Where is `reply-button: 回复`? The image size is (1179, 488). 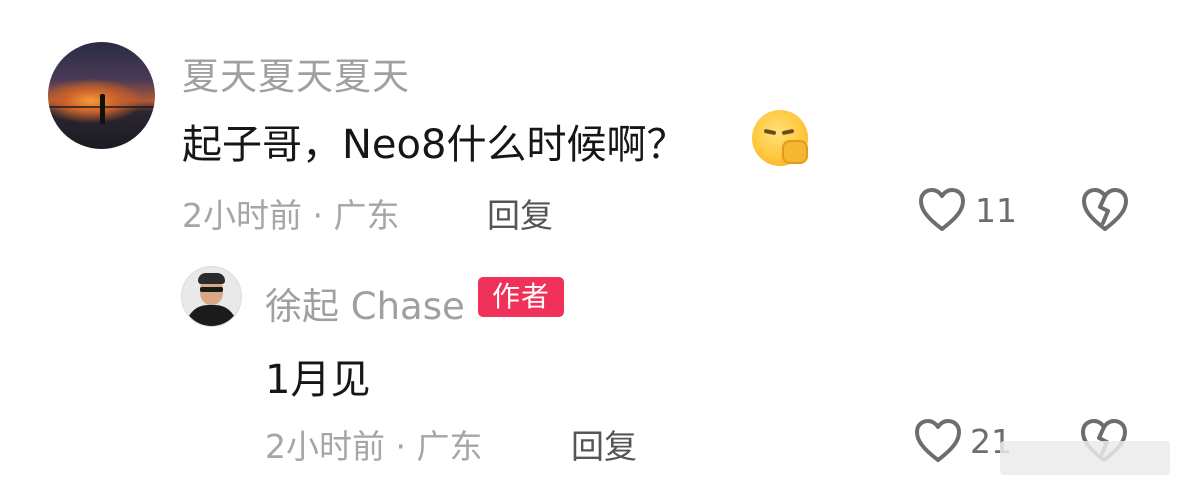 reply-button: 回复 is located at coordinates (520, 213).